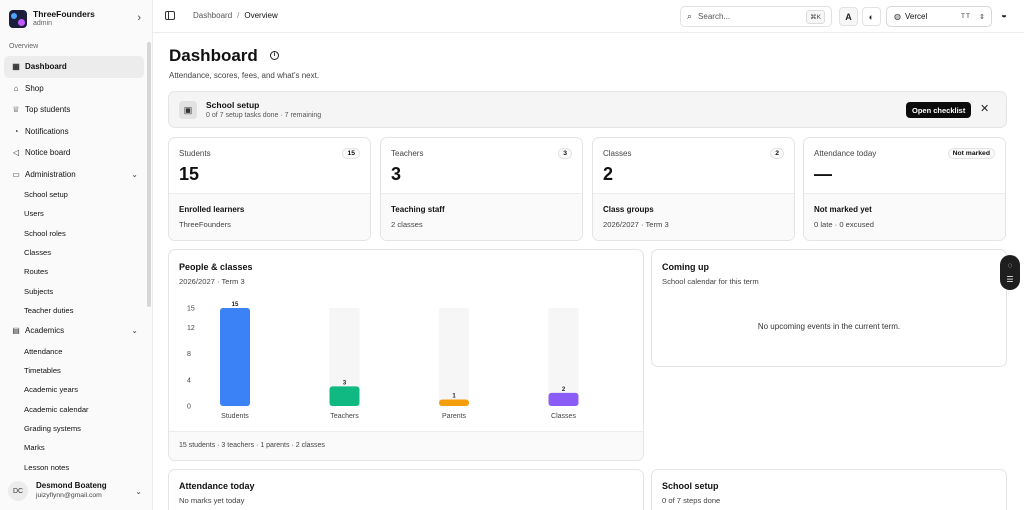 The image size is (1024, 510). I want to click on stat-foot-sub: ThreeFounders, so click(205, 224).